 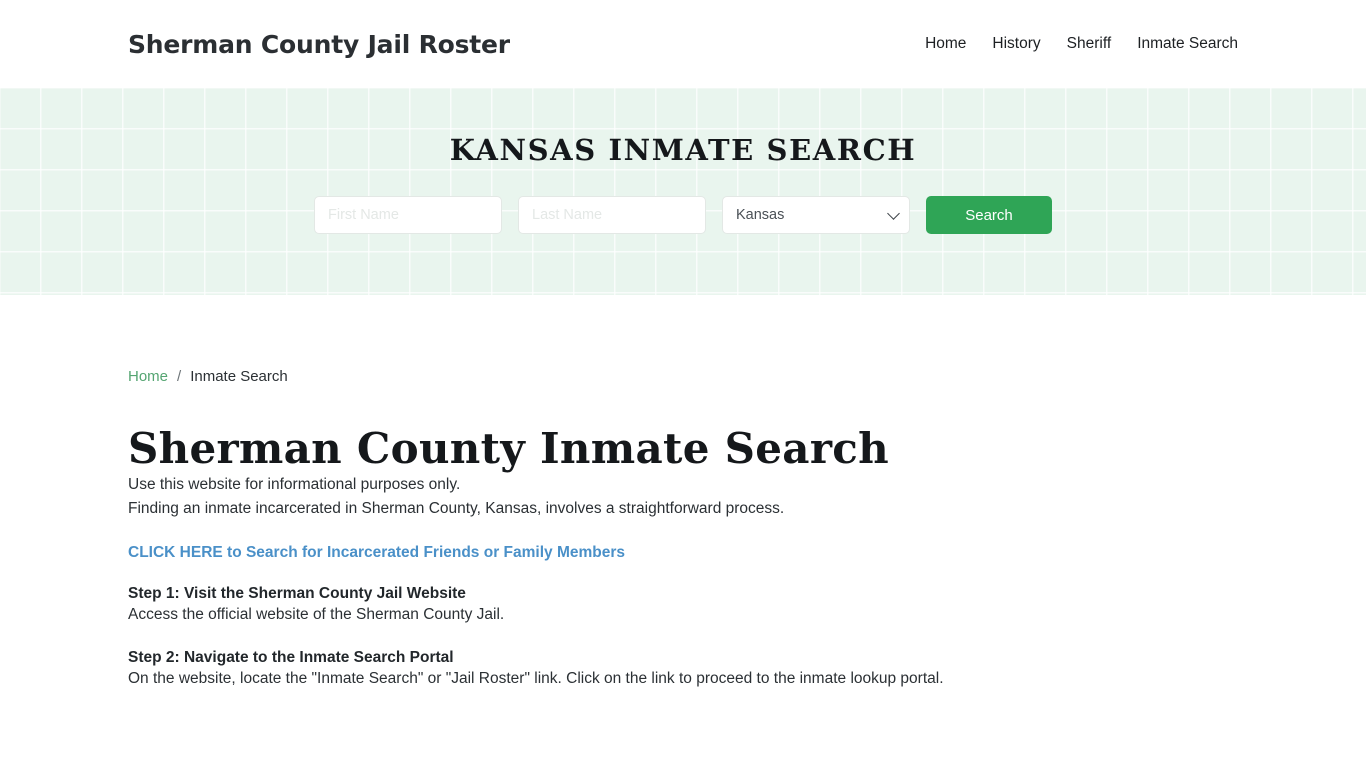 I want to click on state-select-wrapper: Kansas, so click(x=816, y=215).